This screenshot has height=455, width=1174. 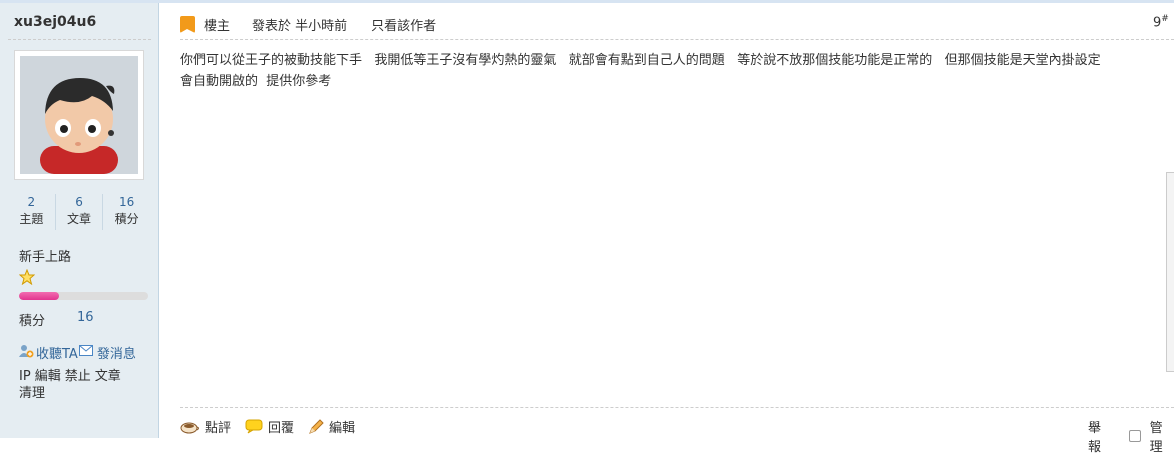 I want to click on edit-button: 編輯, so click(x=331, y=426).